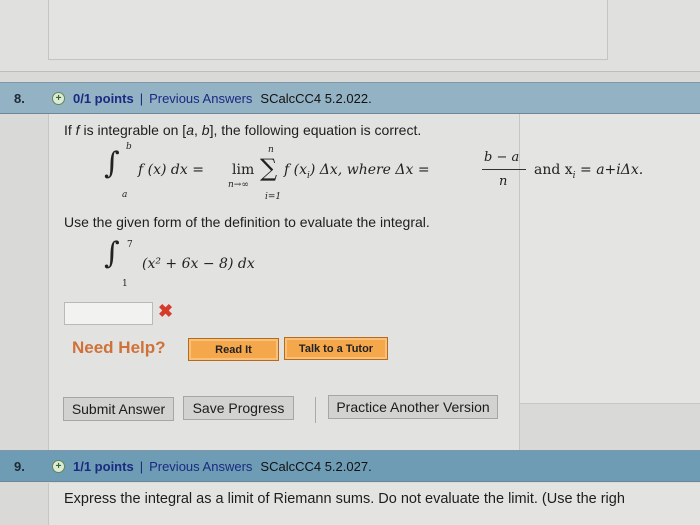  I want to click on sigma: ∑, so click(269, 168).